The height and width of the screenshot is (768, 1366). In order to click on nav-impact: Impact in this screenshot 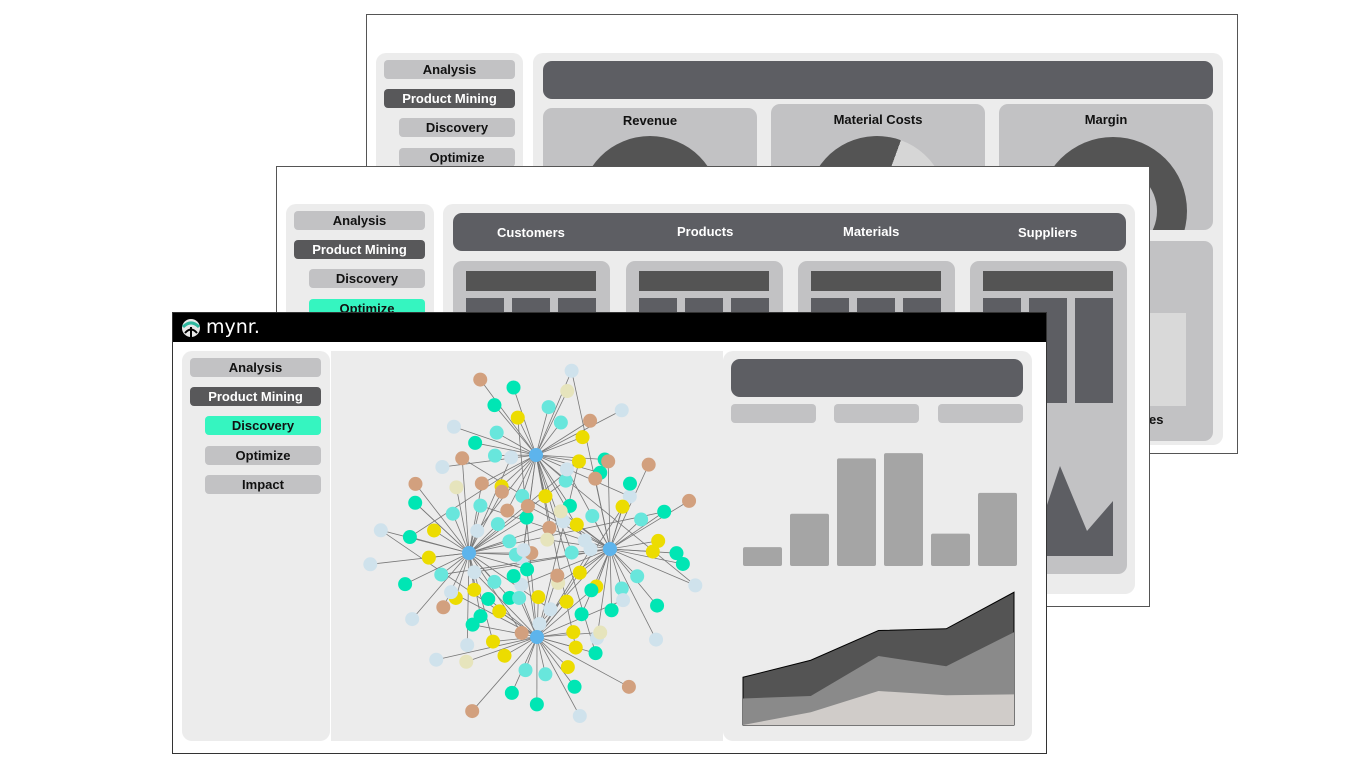, I will do `click(263, 484)`.